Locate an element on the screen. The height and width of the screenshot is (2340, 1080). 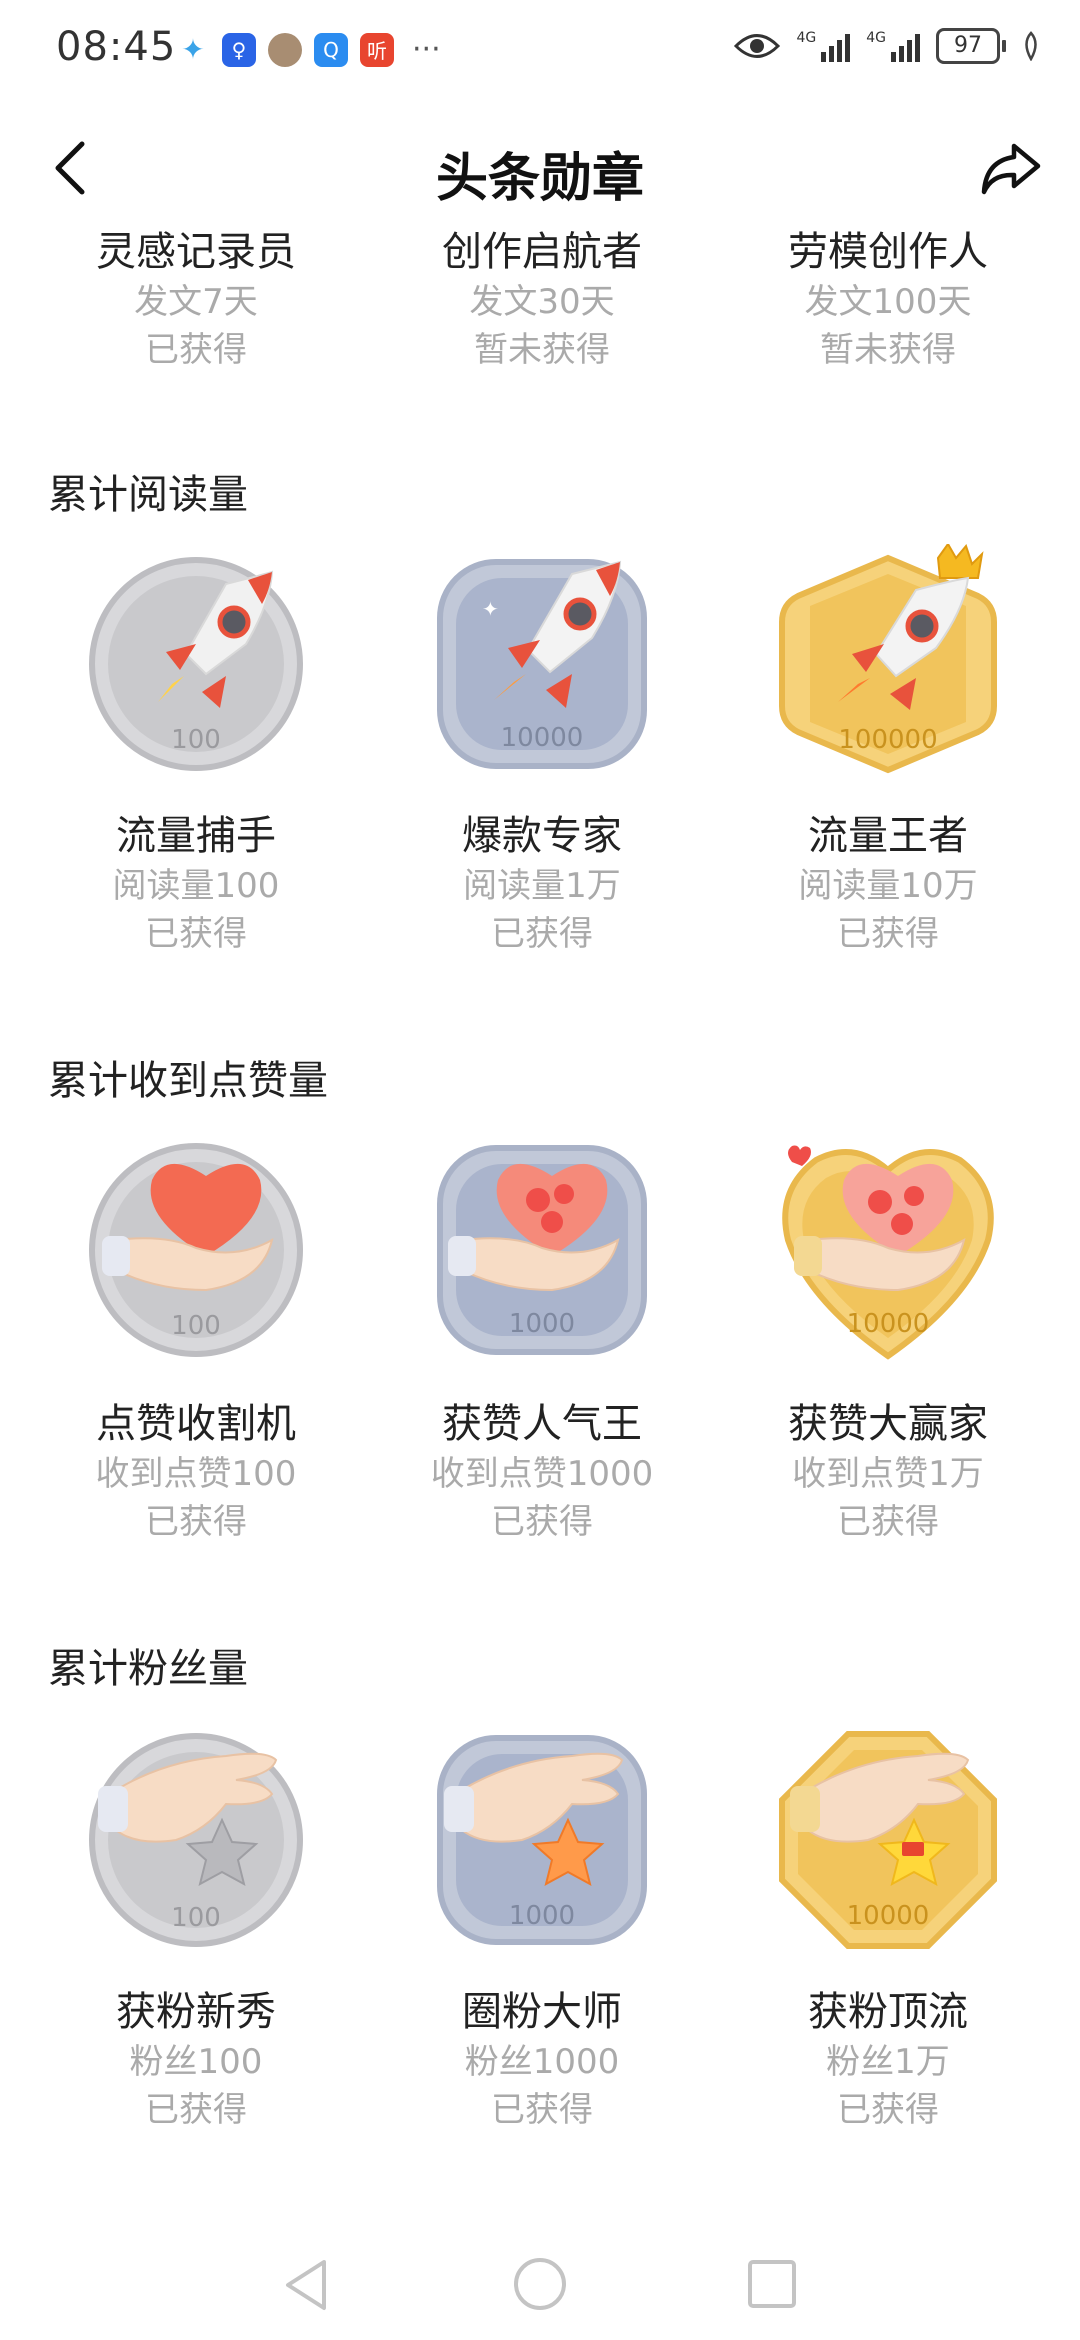
badge-icon-like-big-winner: 10000 is located at coordinates (888, 1250).